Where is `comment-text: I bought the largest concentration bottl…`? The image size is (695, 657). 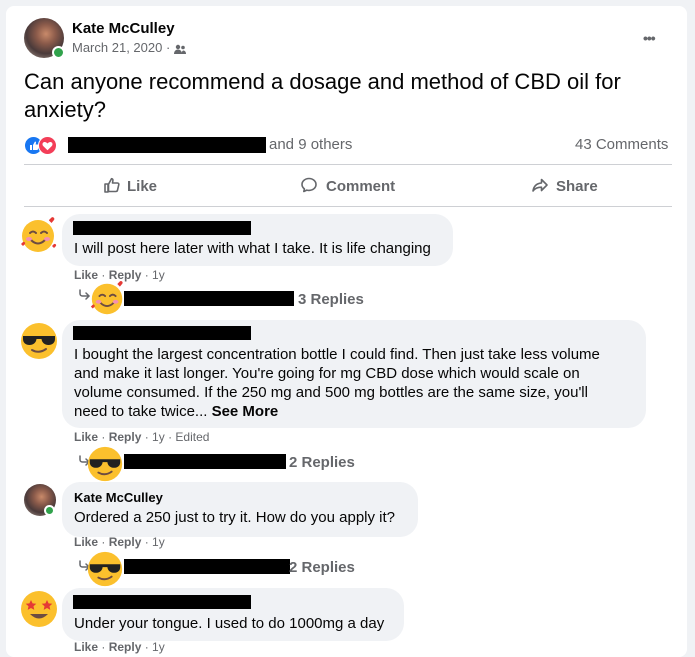
comment-text: I bought the largest concentration bottl… is located at coordinates (359, 383).